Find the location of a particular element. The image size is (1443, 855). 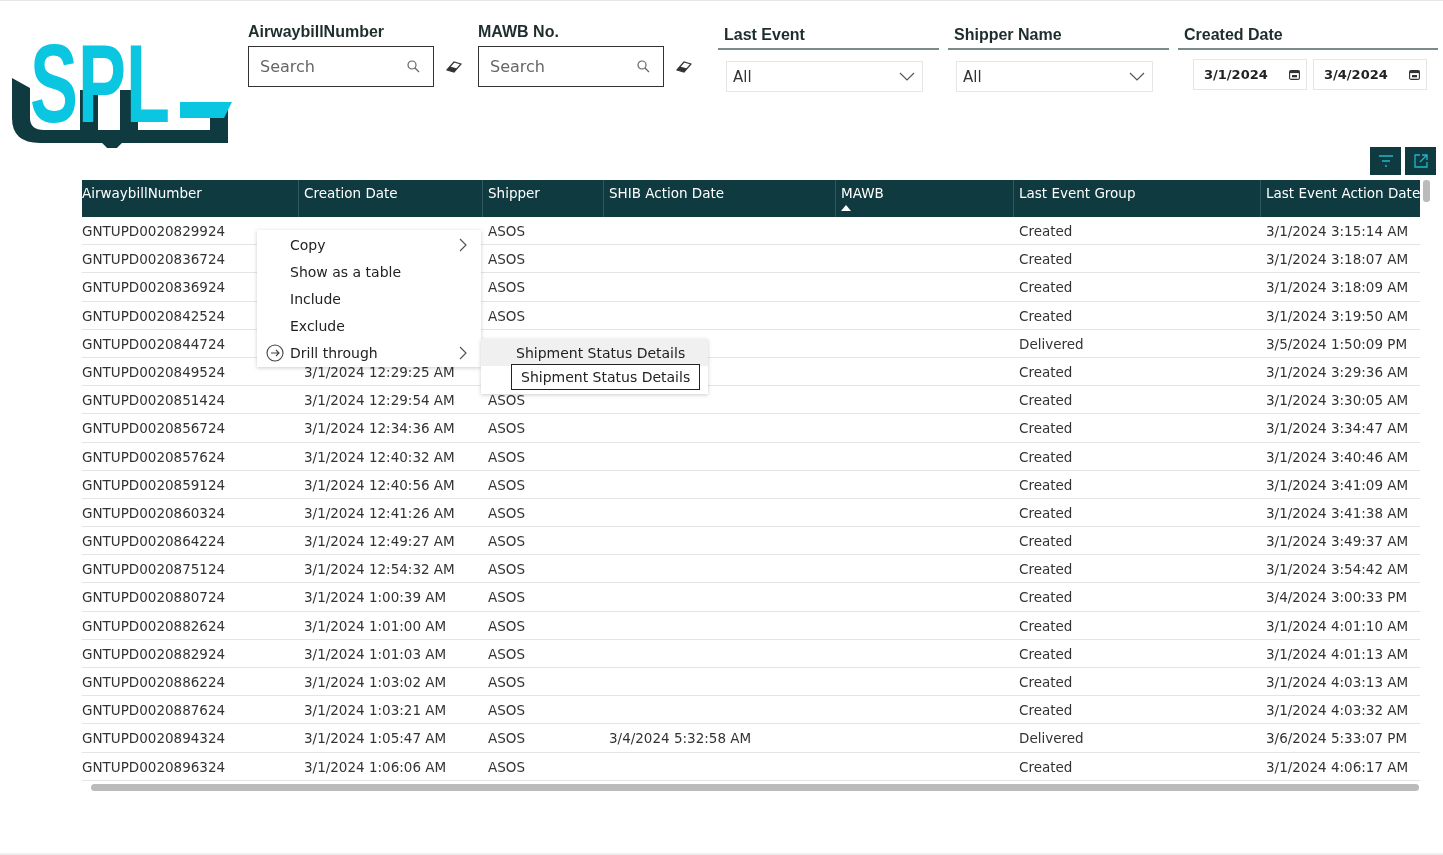

table-cell: 3/1/2024 1:05:47 AM is located at coordinates (375, 738).